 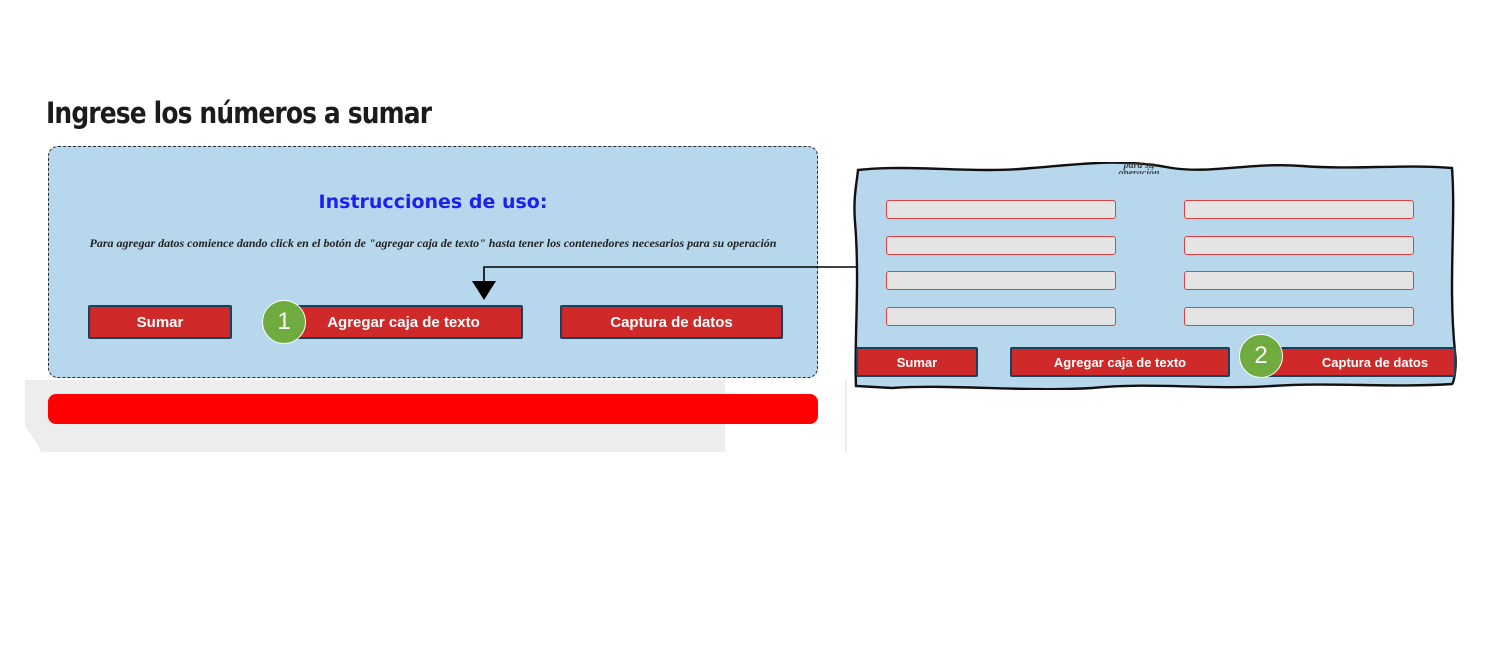 I want to click on snippet-agregar-caja-button: Agregar caja de texto, so click(x=1120, y=362).